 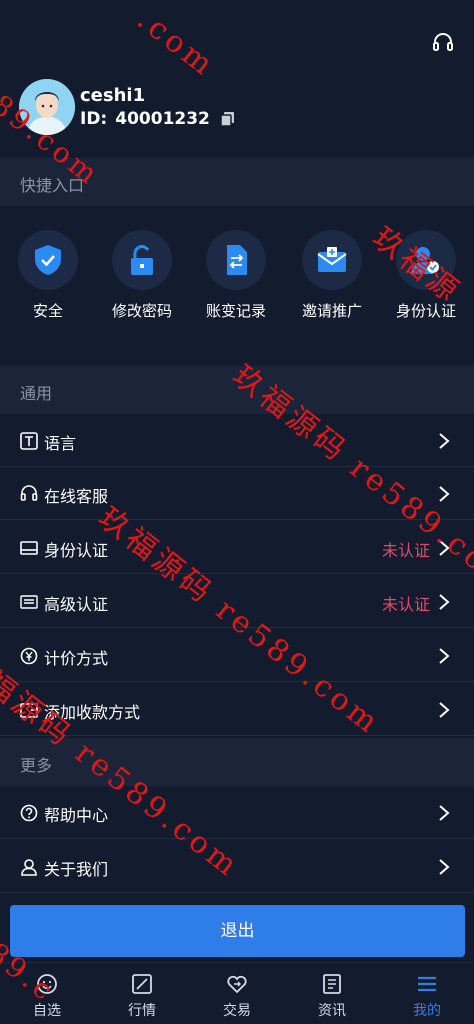 I want to click on tab-market: 行情, so click(x=142, y=993).